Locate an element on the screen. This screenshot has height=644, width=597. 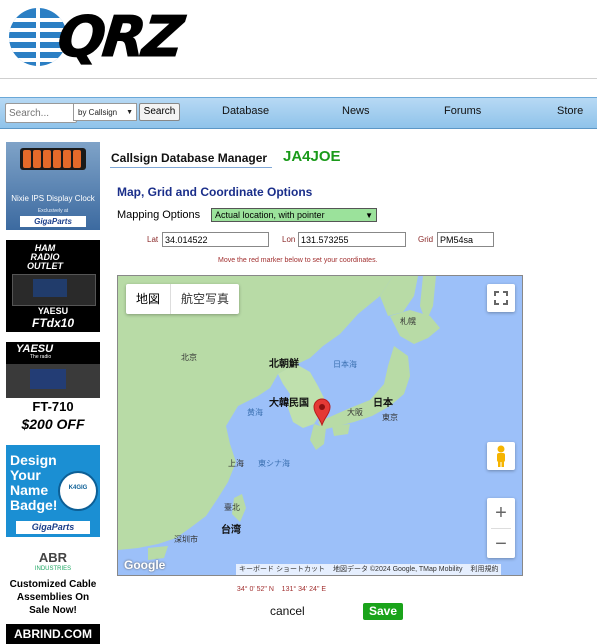
ad-sub: The radio is located at coordinates (41, 357).